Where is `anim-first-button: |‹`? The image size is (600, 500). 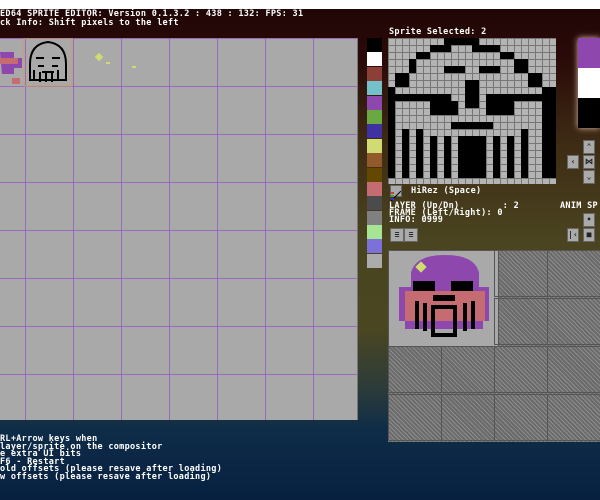 anim-first-button: |‹ is located at coordinates (573, 235).